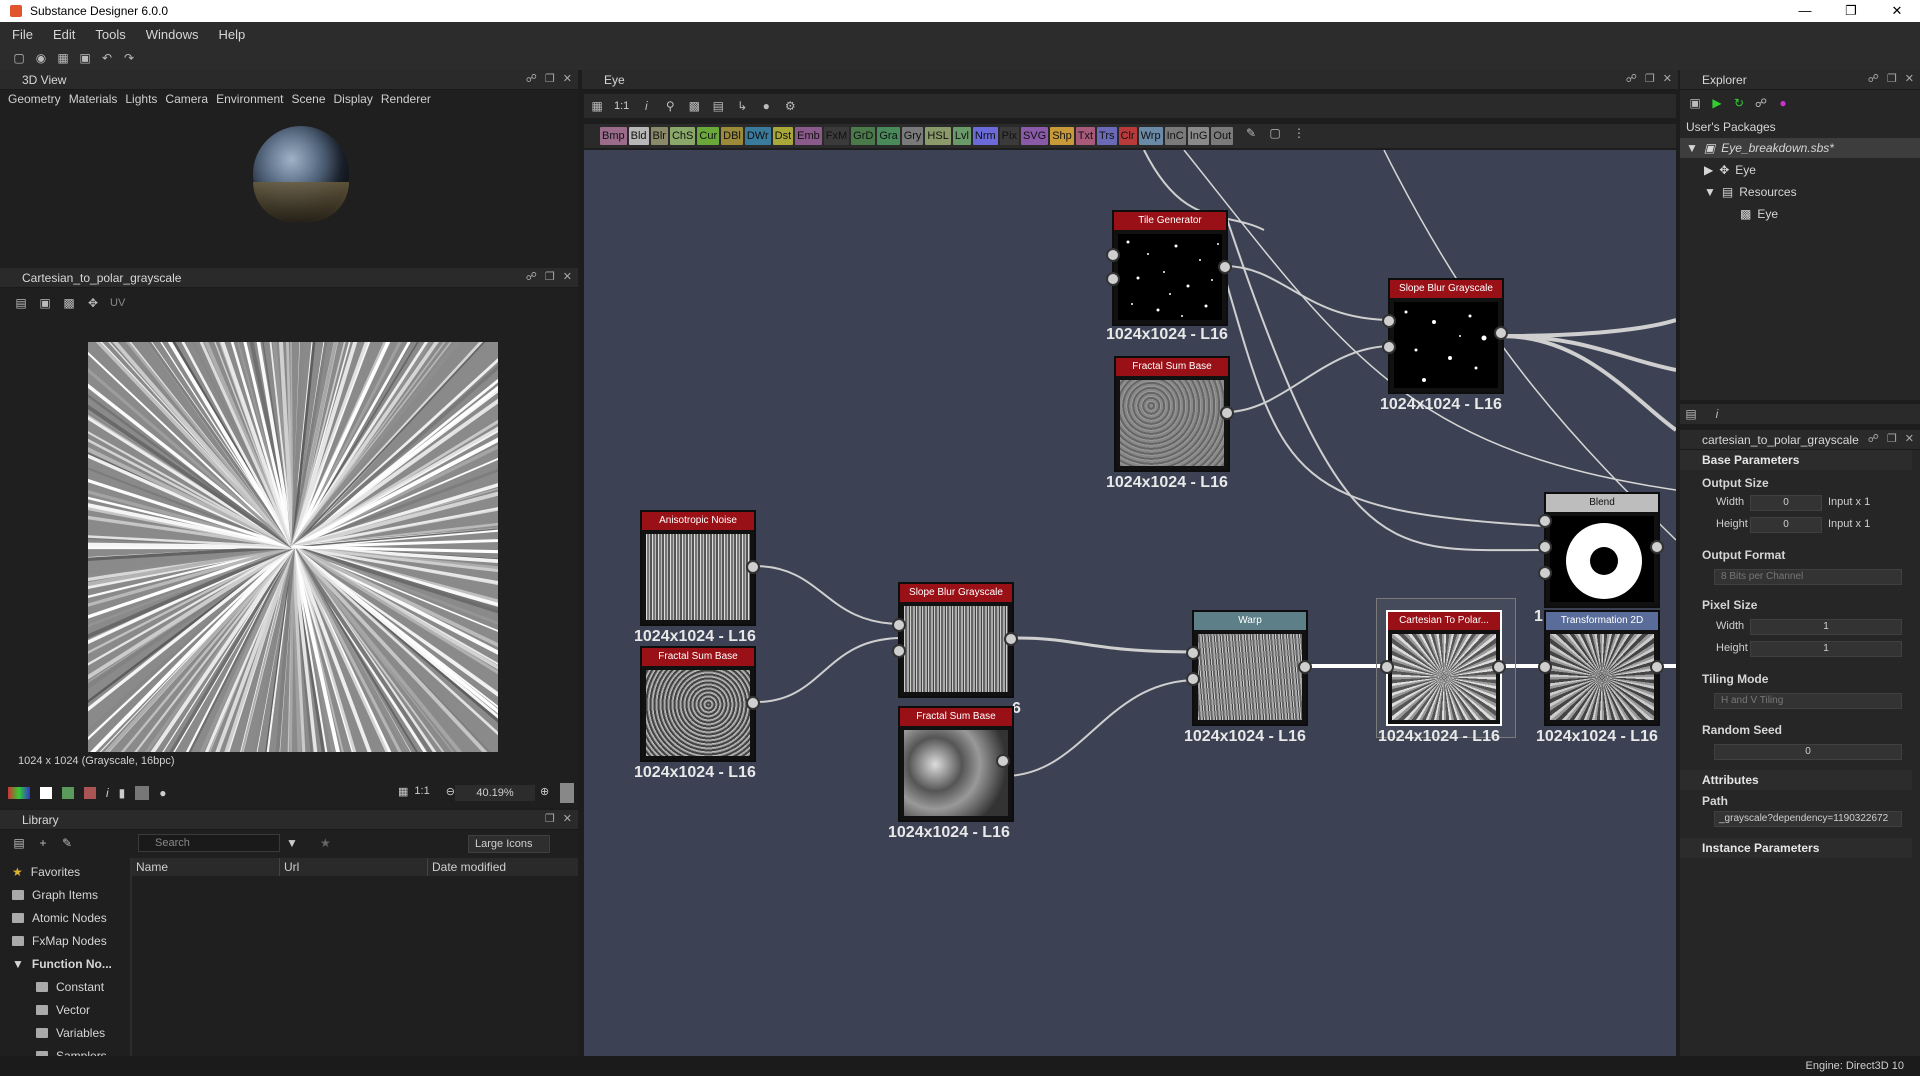  Describe the element at coordinates (19, 793) in the screenshot. I see `channels-icon` at that location.